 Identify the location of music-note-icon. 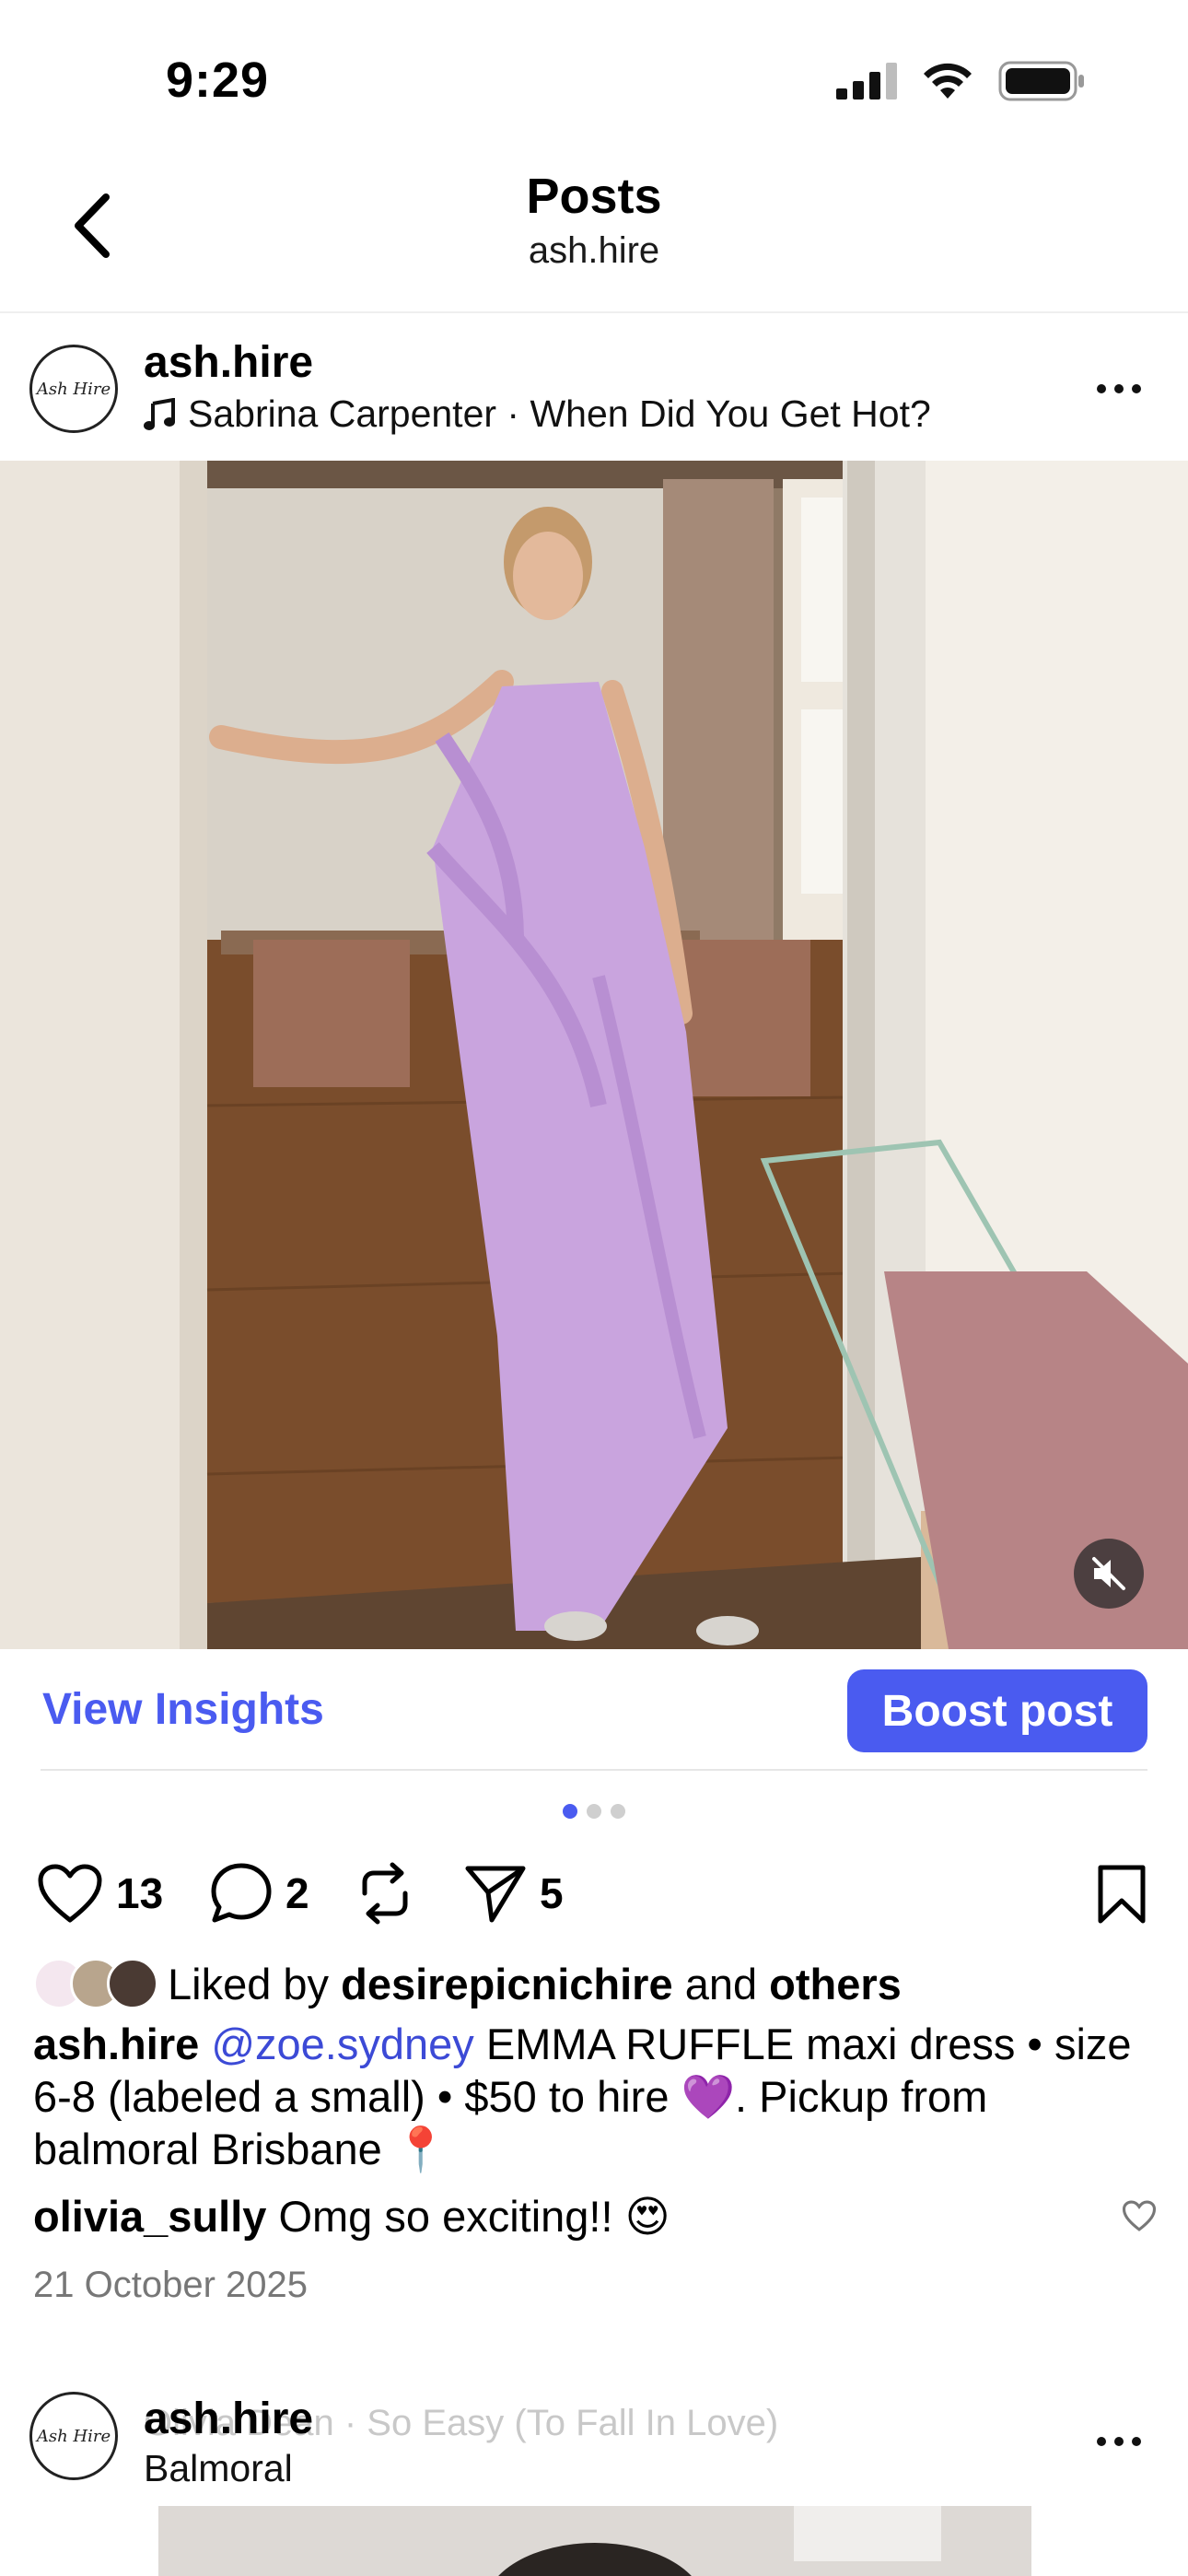
(160, 413).